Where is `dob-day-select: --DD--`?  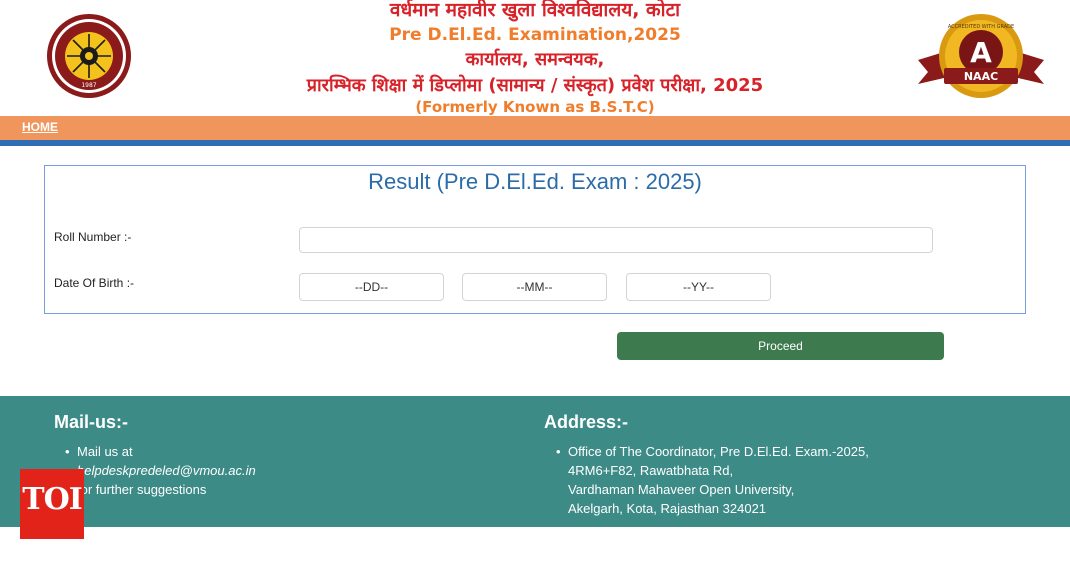
dob-day-select: --DD-- is located at coordinates (371, 287).